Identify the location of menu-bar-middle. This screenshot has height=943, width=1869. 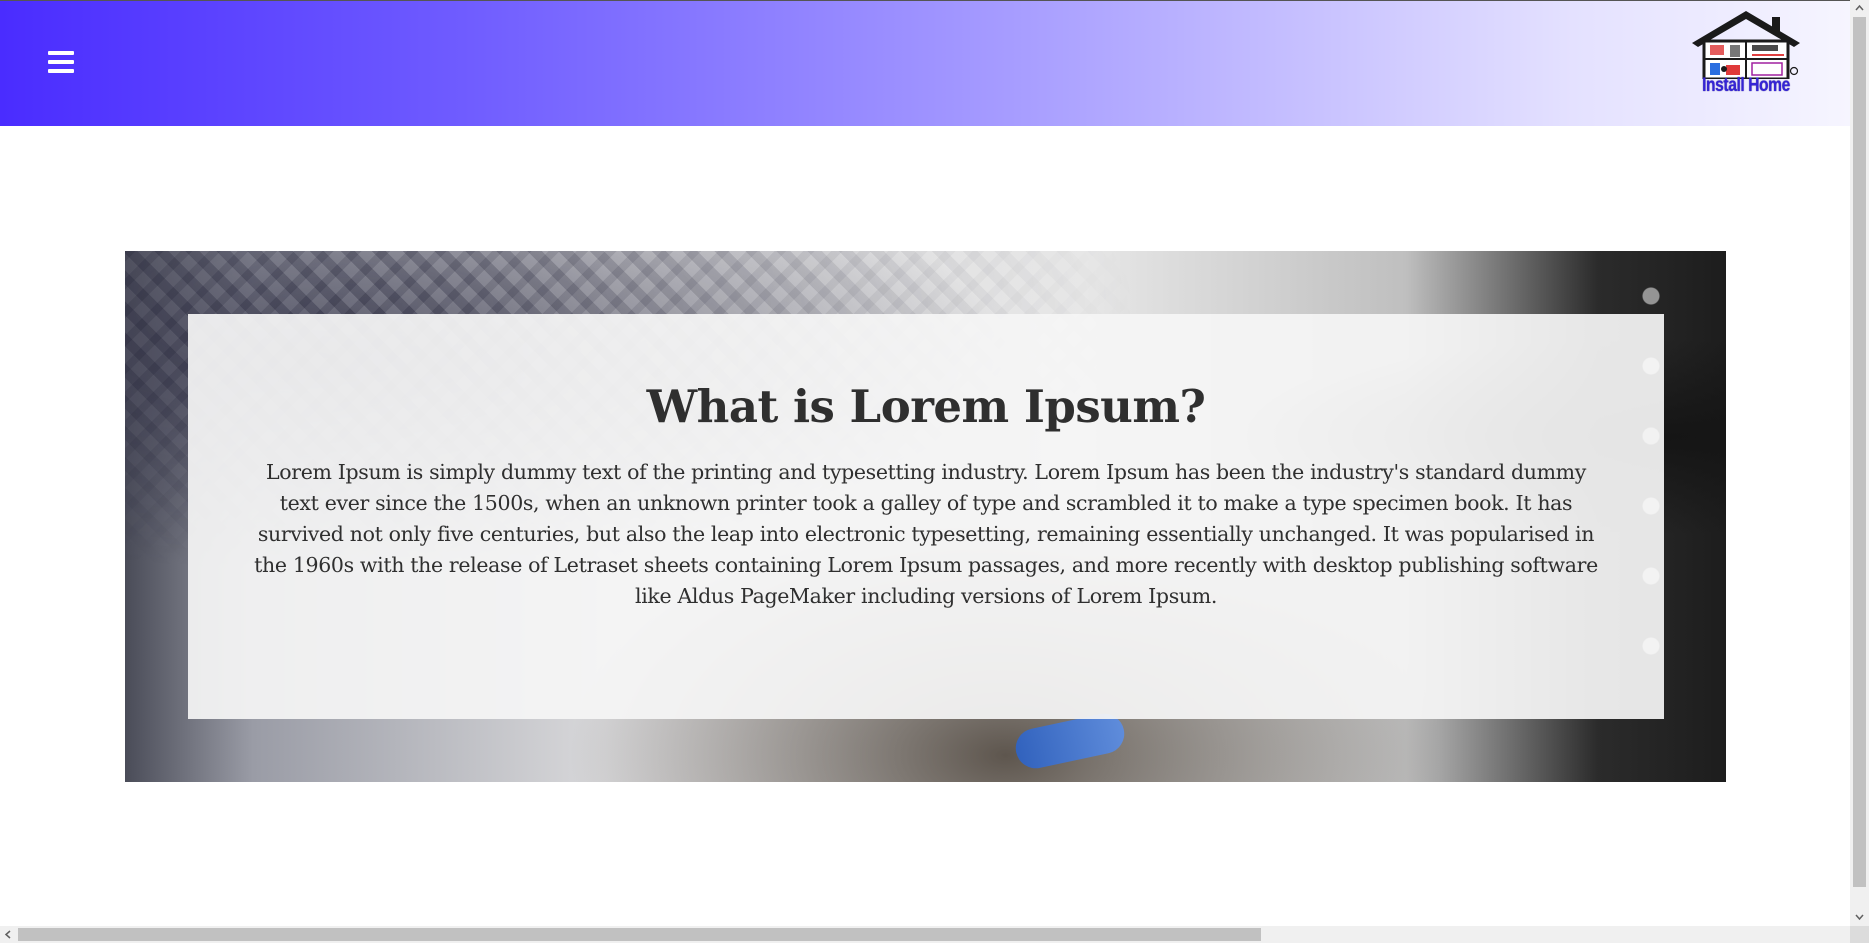
(61, 62).